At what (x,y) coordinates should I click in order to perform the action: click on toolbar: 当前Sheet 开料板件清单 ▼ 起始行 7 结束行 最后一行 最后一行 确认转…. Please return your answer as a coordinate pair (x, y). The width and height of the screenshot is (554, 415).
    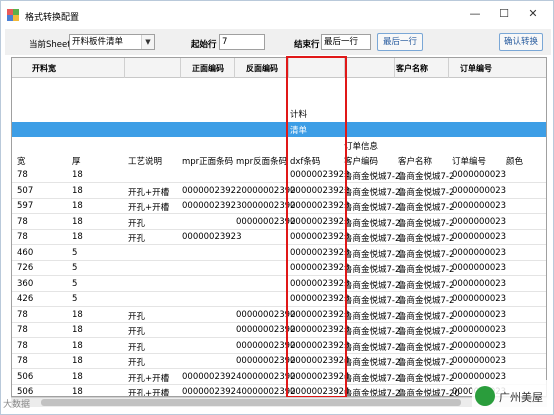
    Looking at the image, I should click on (278, 42).